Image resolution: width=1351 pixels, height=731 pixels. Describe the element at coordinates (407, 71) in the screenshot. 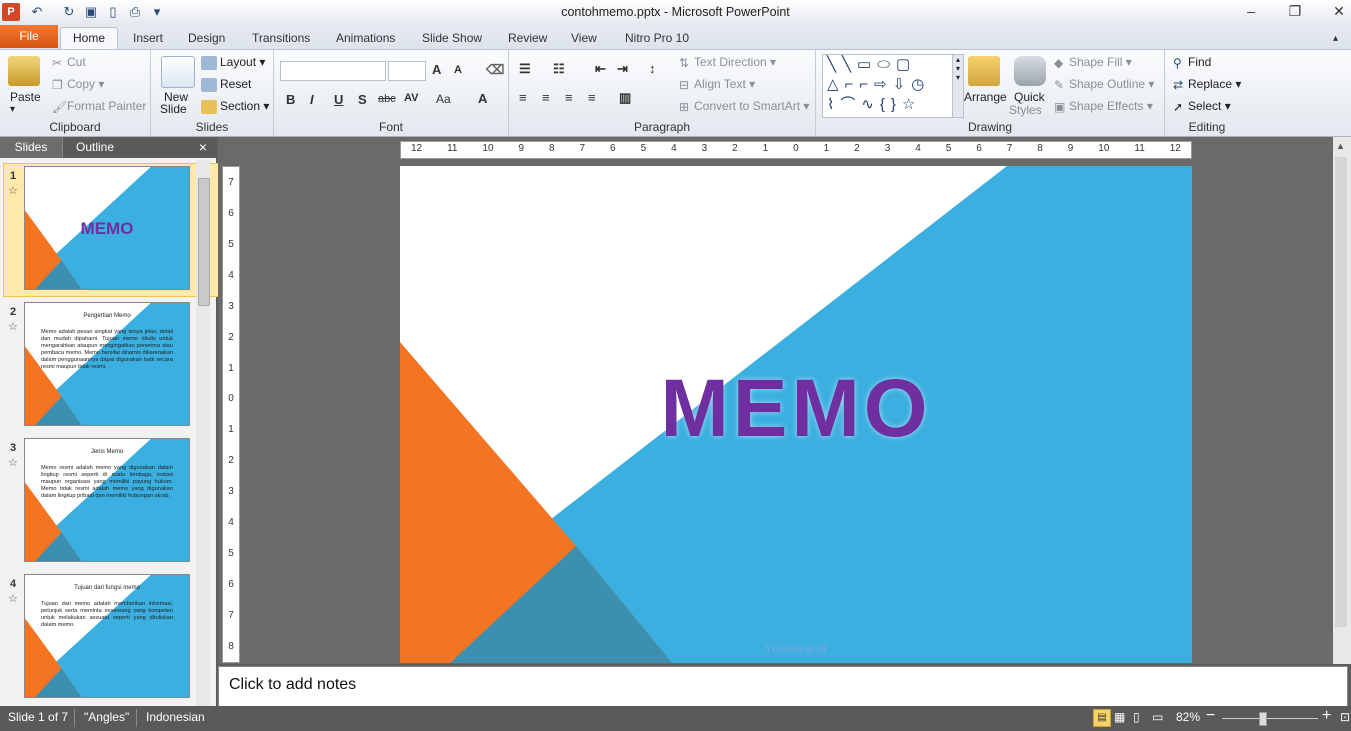

I see `font-size-combo` at that location.